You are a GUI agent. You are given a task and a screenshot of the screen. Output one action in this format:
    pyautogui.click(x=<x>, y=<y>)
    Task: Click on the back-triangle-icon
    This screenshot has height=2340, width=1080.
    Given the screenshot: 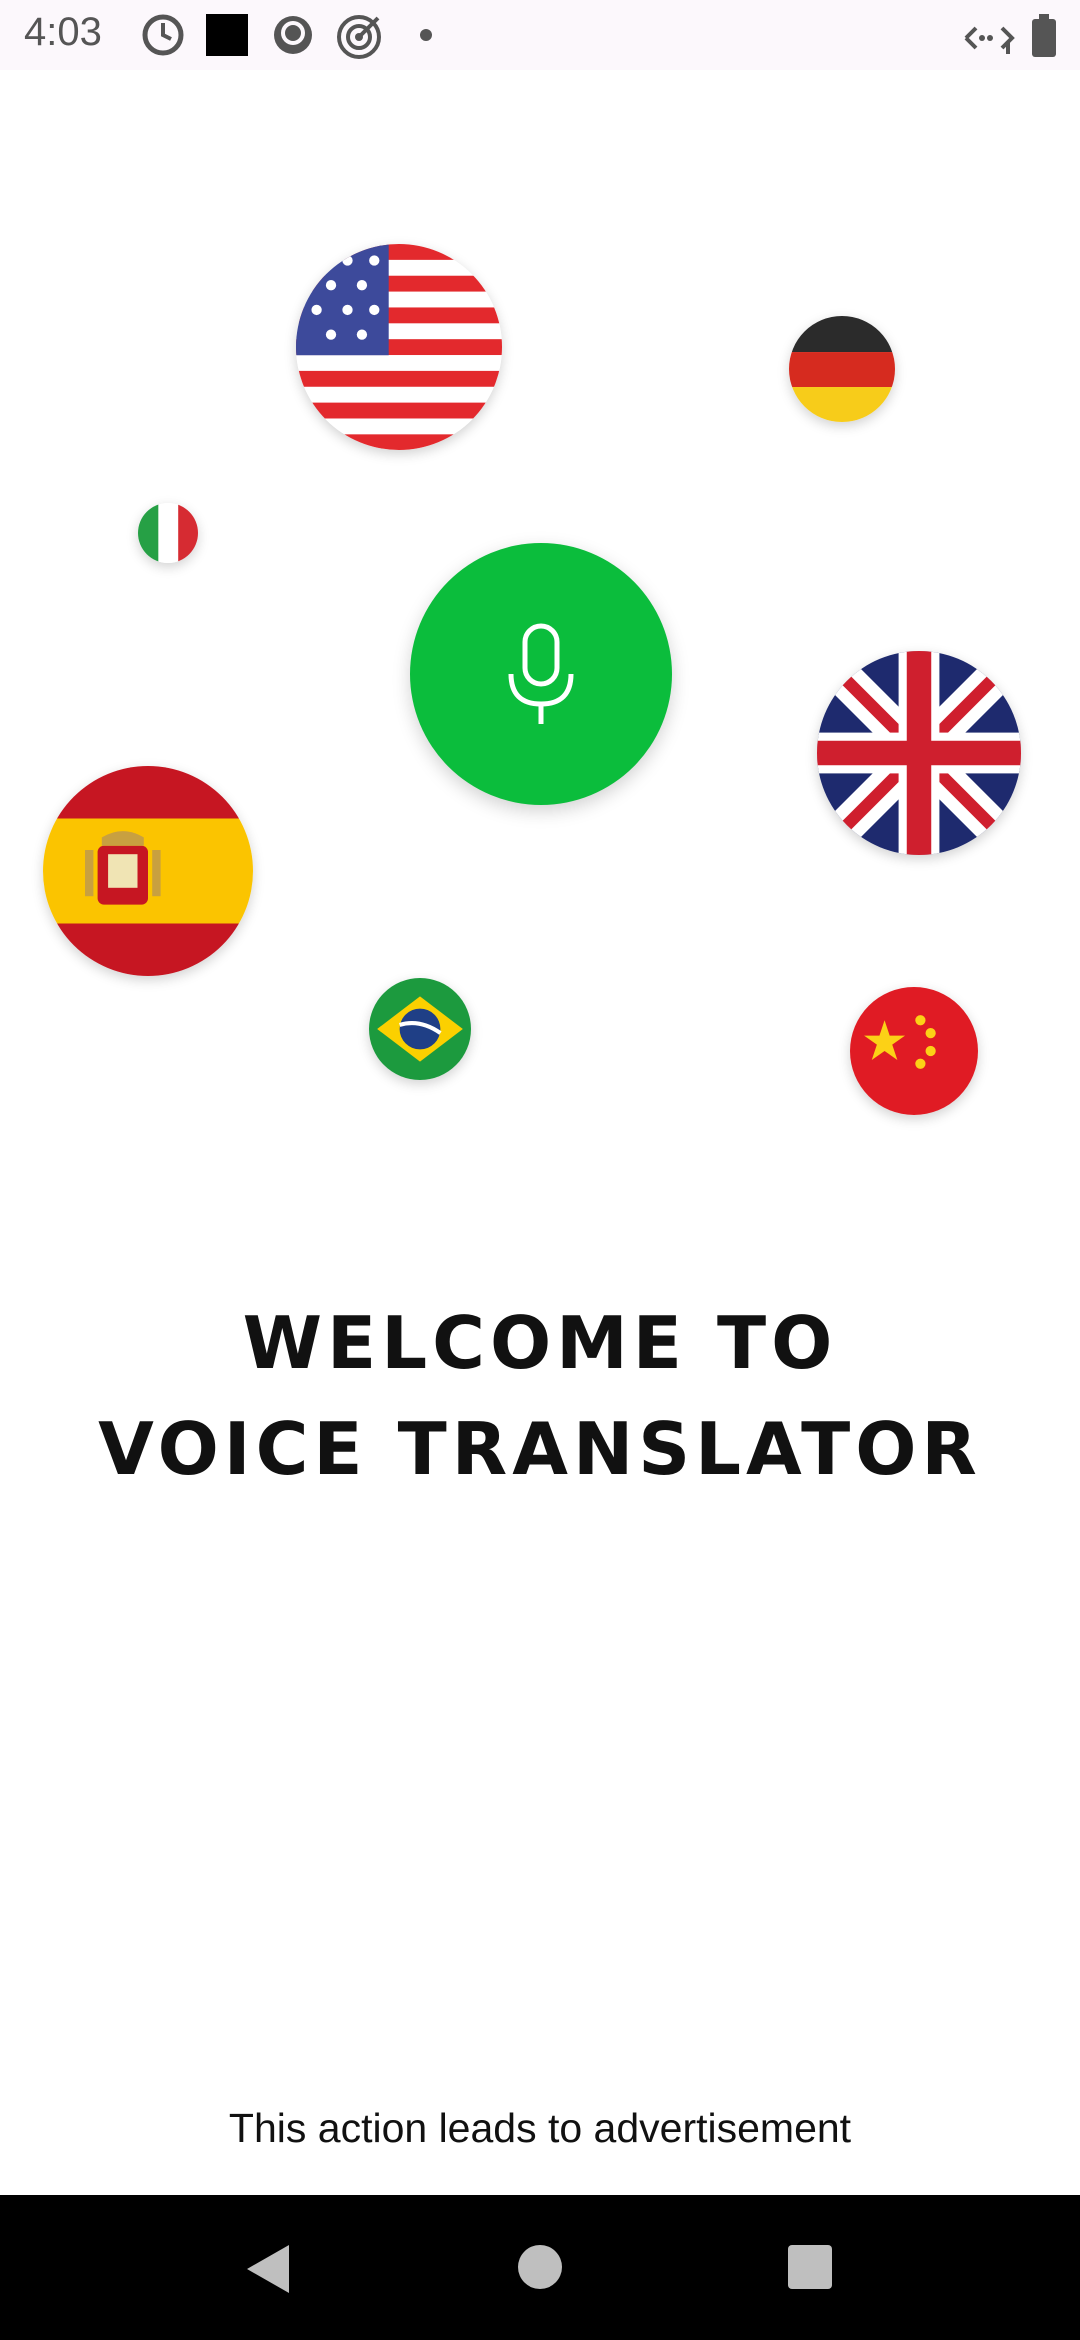 What is the action you would take?
    pyautogui.click(x=268, y=2269)
    